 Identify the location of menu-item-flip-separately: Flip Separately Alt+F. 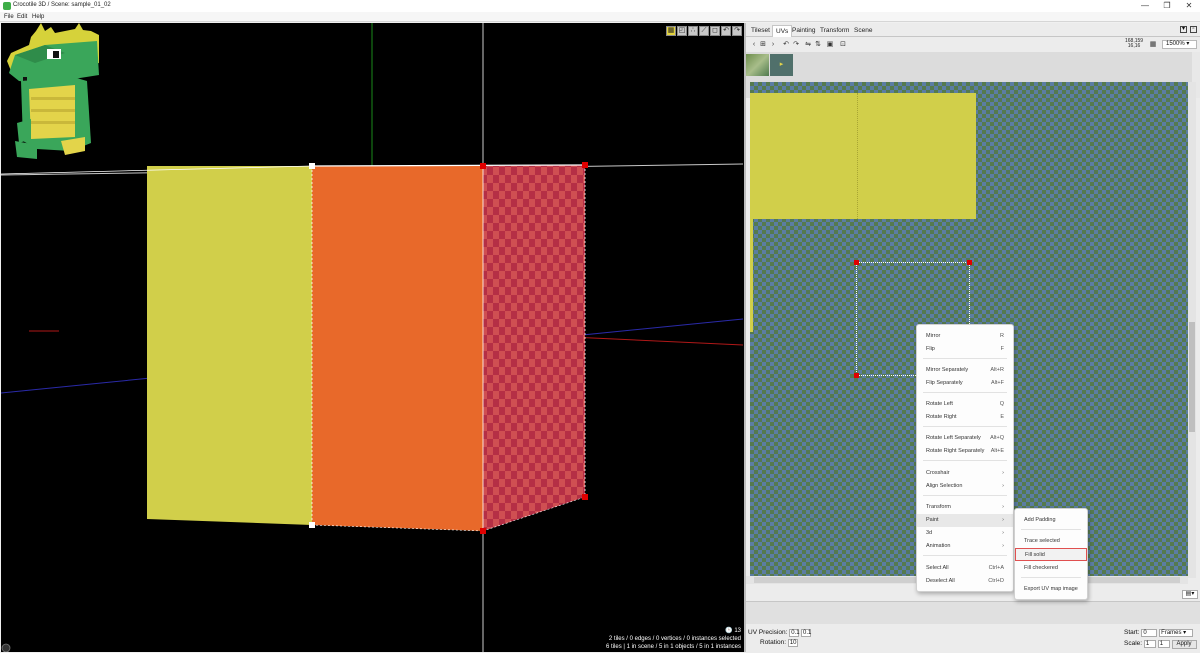
(965, 383).